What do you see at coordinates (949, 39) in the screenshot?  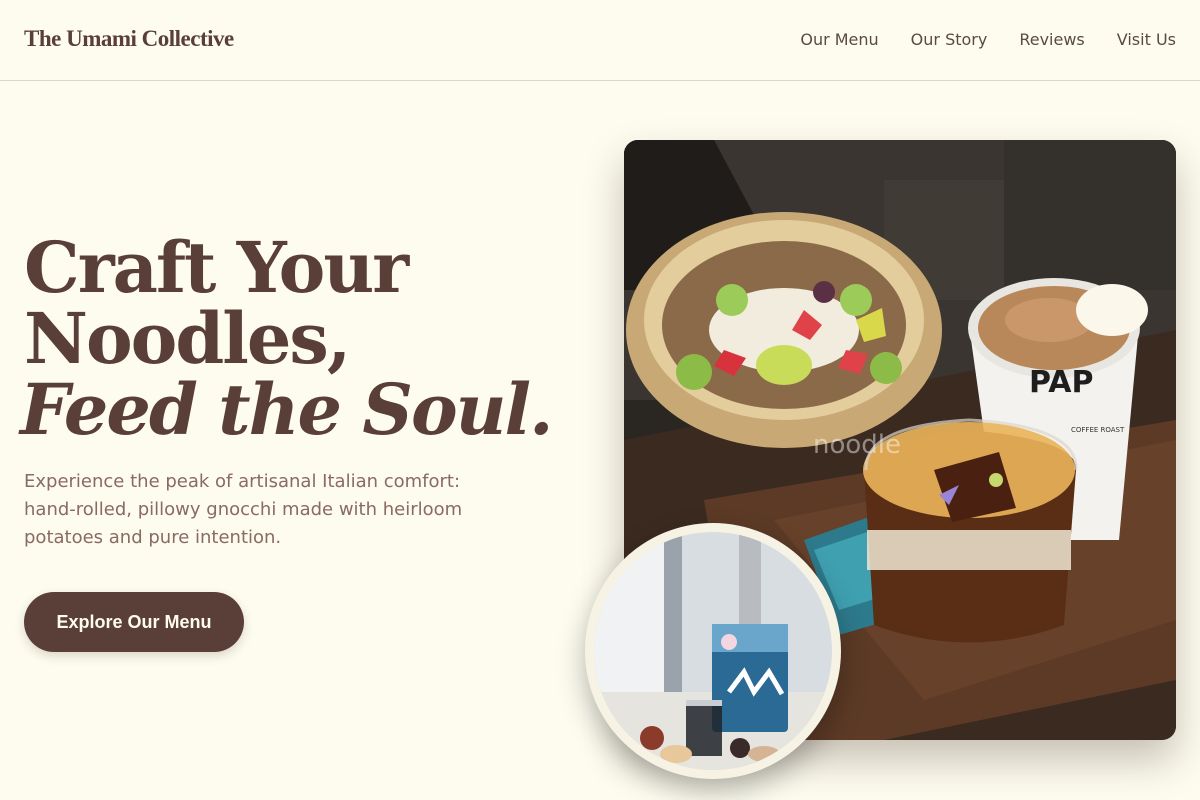 I see `nav-link-our-story: Our Story` at bounding box center [949, 39].